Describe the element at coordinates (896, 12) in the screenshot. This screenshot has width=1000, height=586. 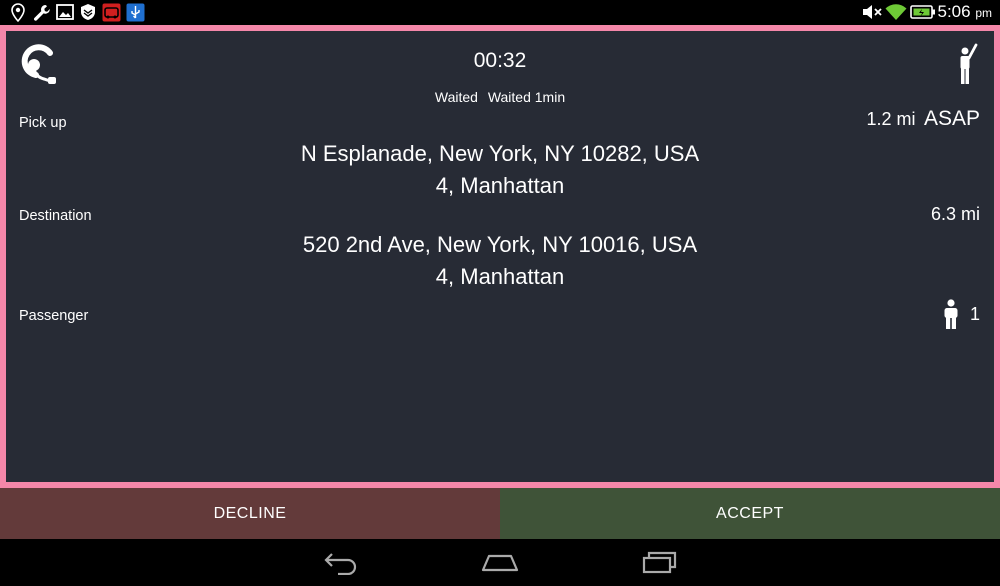
I see `wifi-icon` at that location.